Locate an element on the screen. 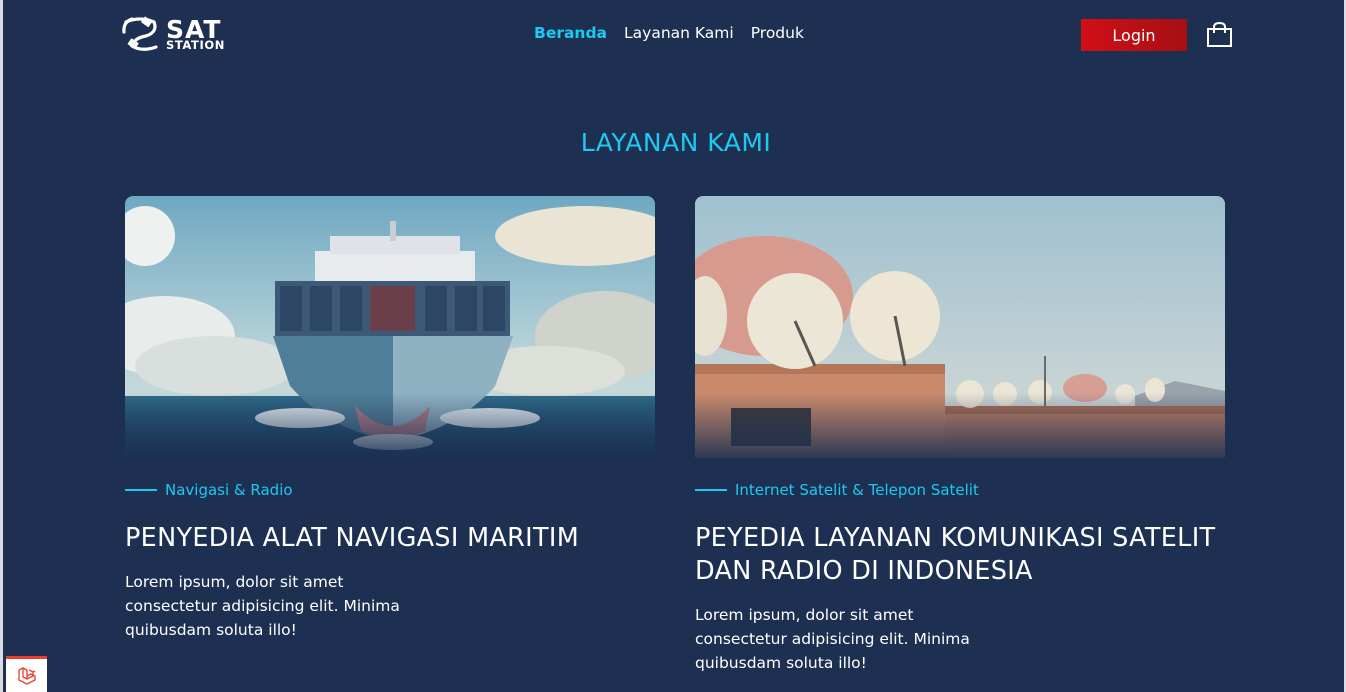 The height and width of the screenshot is (692, 1346). card-category-label: Internet Satelit & Telepon Satelit is located at coordinates (857, 490).